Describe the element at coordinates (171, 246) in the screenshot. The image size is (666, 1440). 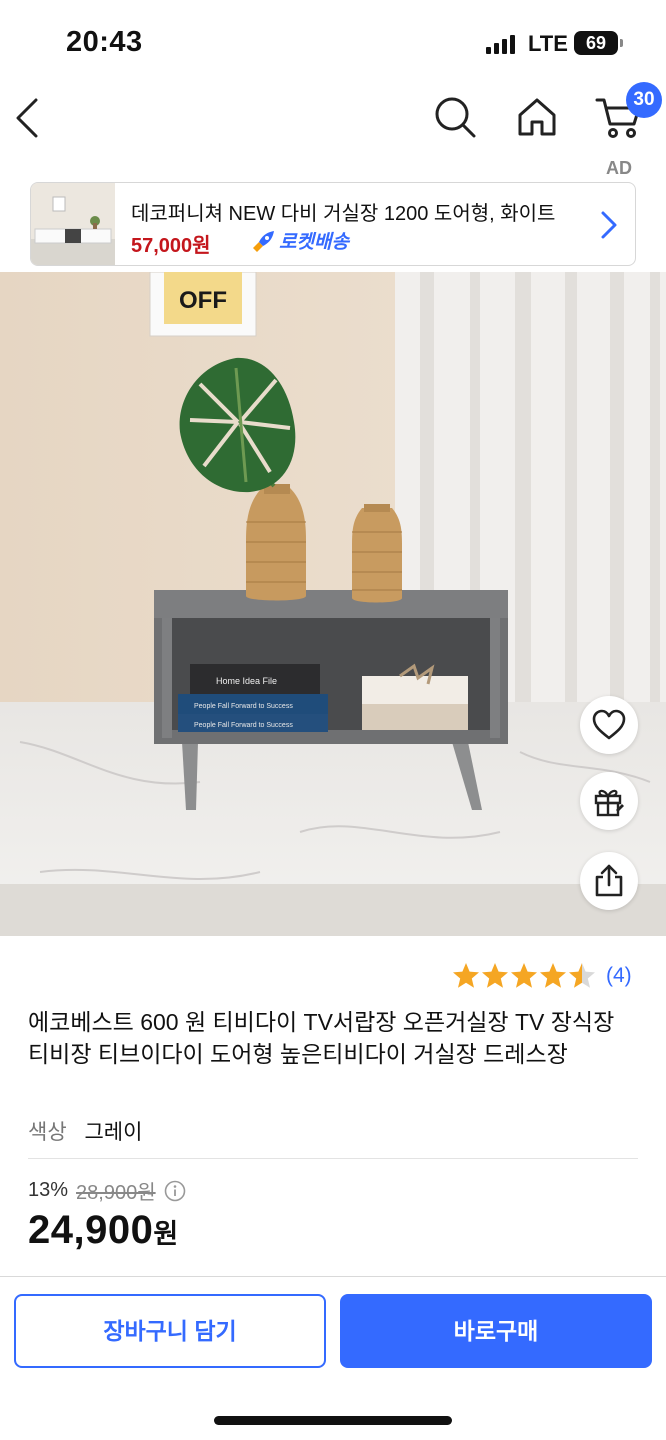
I see `ad-price: 57,000원` at that location.